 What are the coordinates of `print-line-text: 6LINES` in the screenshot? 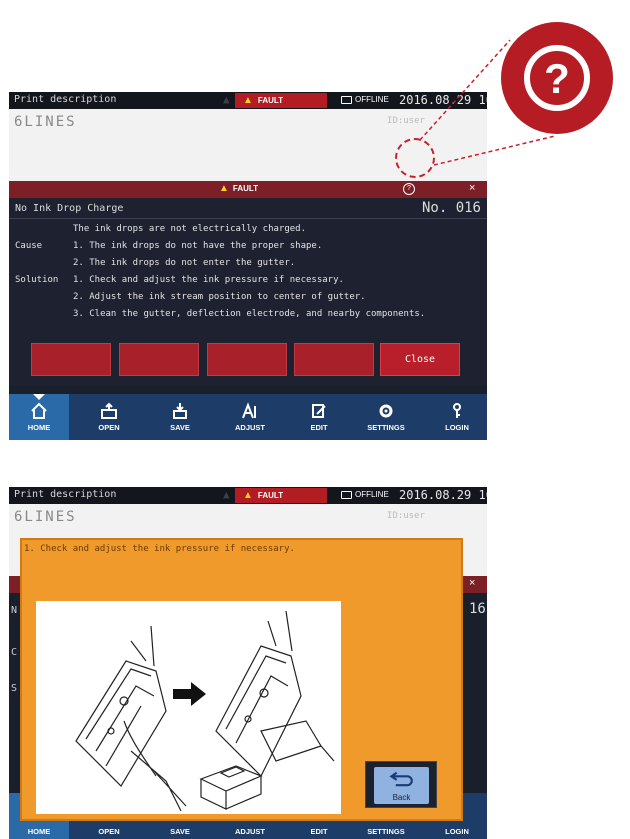 It's located at (45, 517).